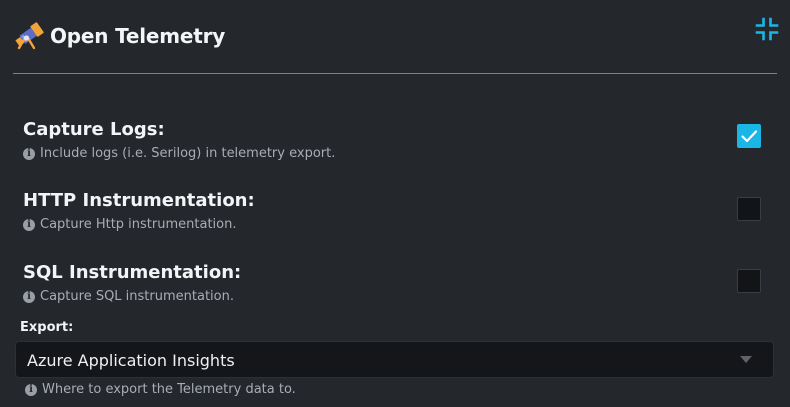 This screenshot has width=790, height=407. What do you see at coordinates (395, 73) in the screenshot?
I see `header-divider` at bounding box center [395, 73].